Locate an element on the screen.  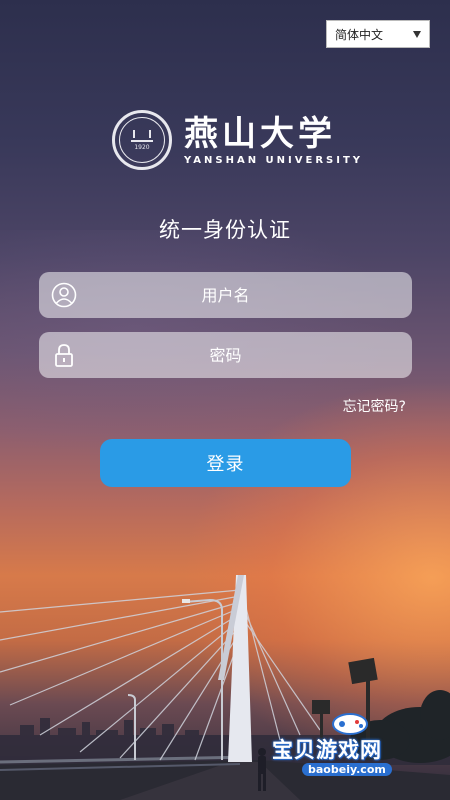
forgot-password-link: 忘记密码? is located at coordinates (374, 406).